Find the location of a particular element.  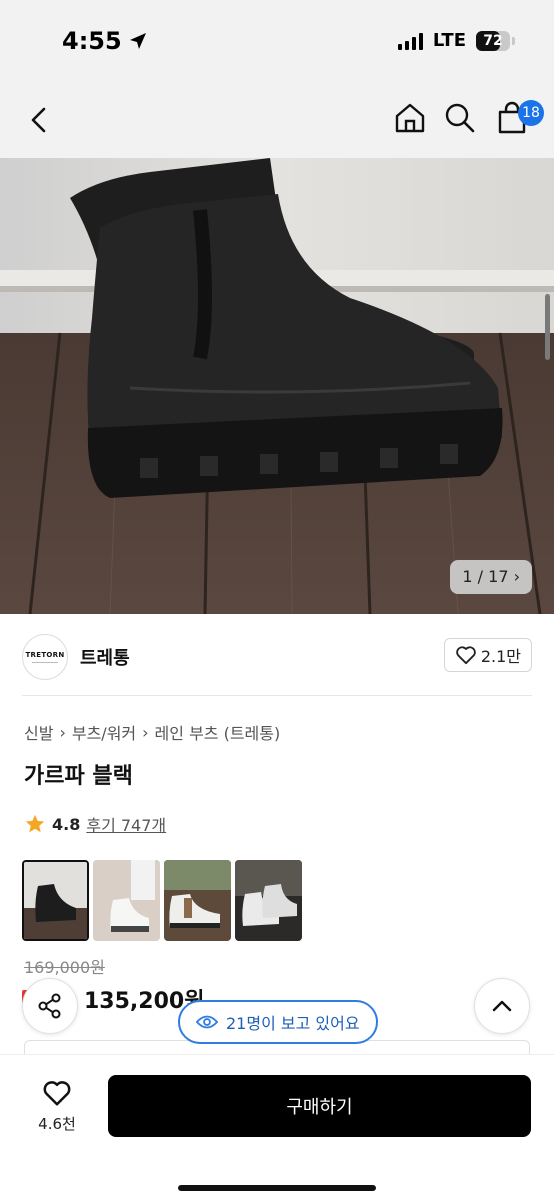

brand-like-count: 2.1만 is located at coordinates (500, 656).